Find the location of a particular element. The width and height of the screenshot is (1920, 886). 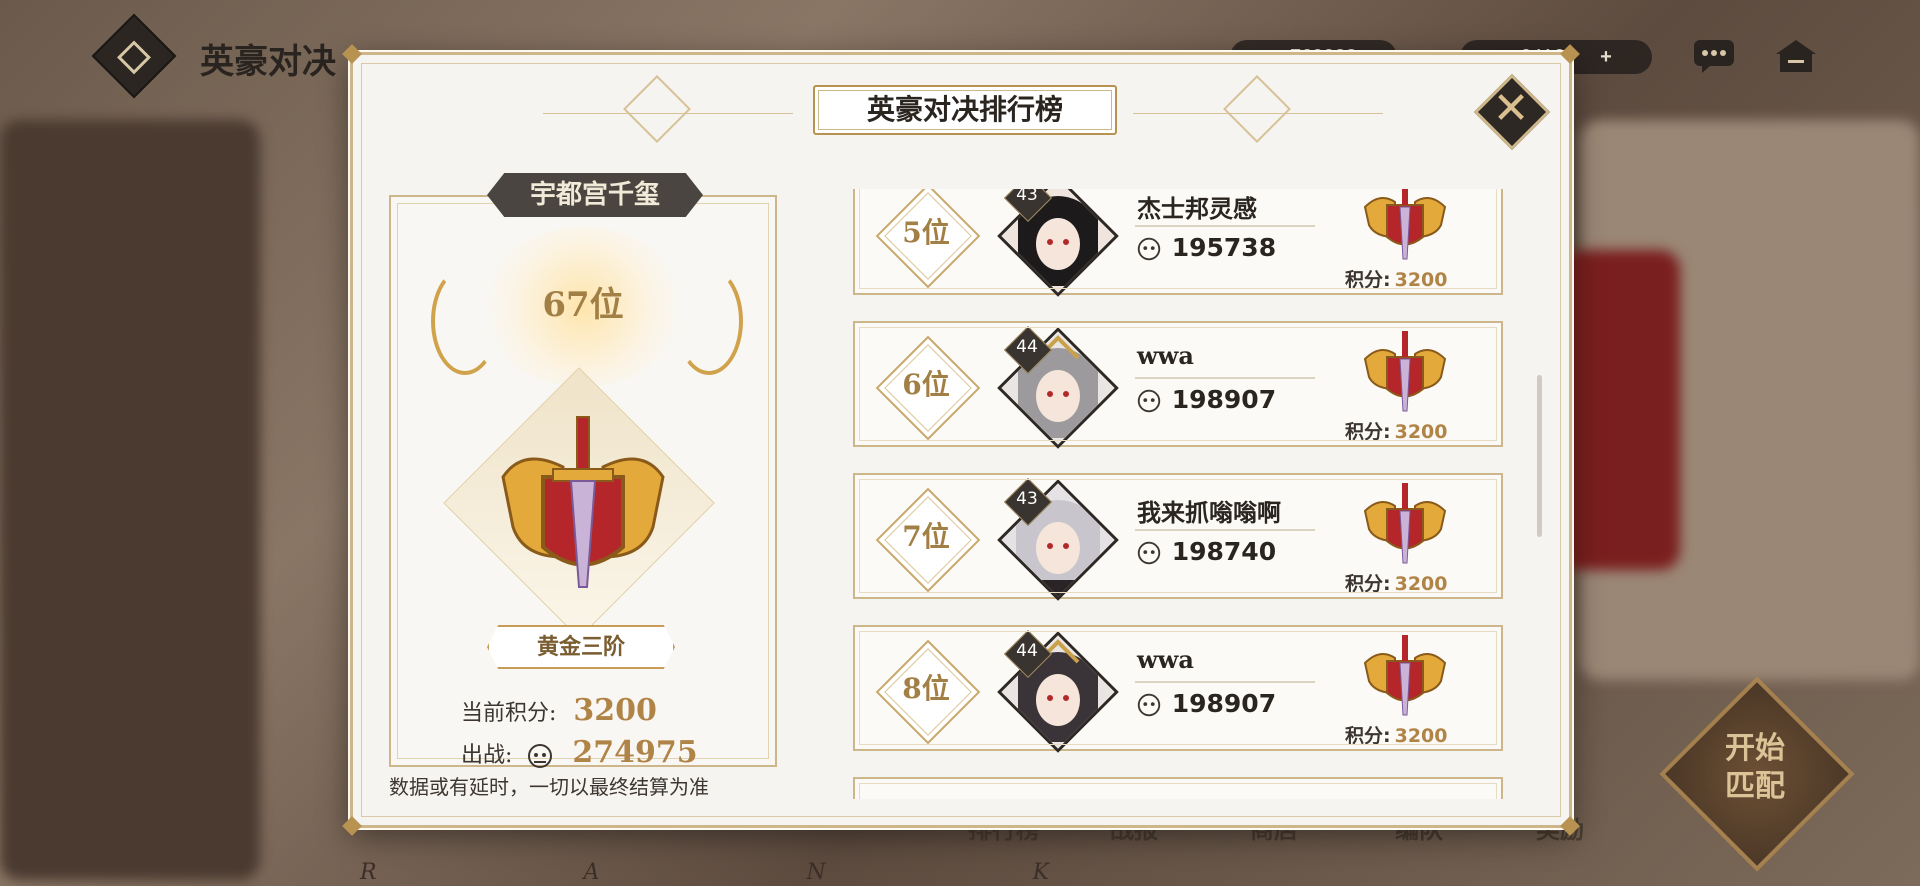

position-label: 6位 is located at coordinates (926, 384).